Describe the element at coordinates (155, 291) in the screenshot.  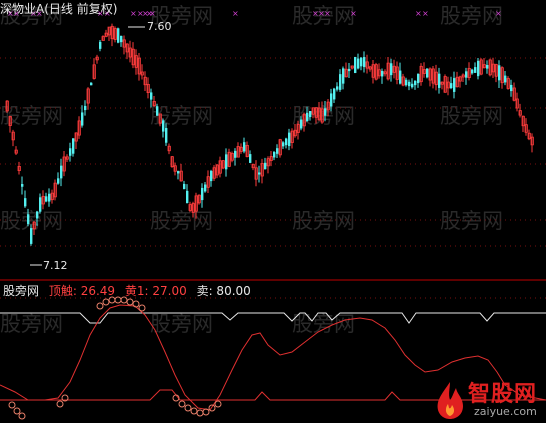
I see `indicator-value-yellow1: 黄1: 27.00` at that location.